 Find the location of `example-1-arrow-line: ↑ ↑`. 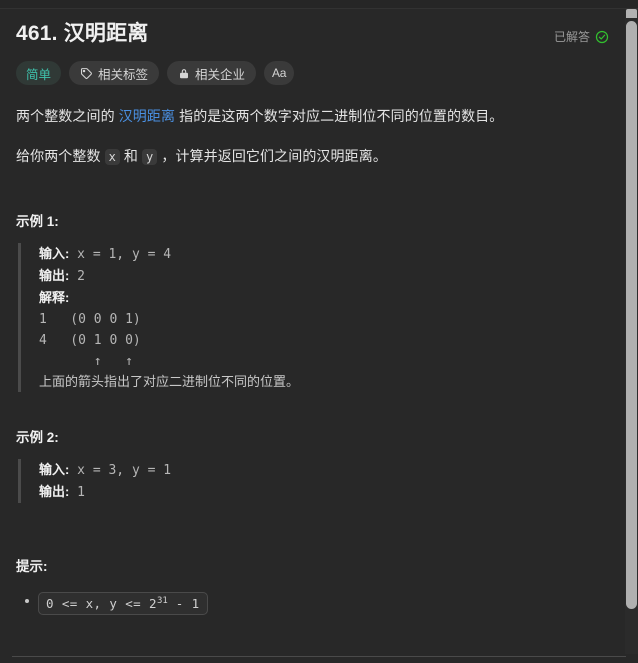

example-1-arrow-line: ↑ ↑ is located at coordinates (86, 361).